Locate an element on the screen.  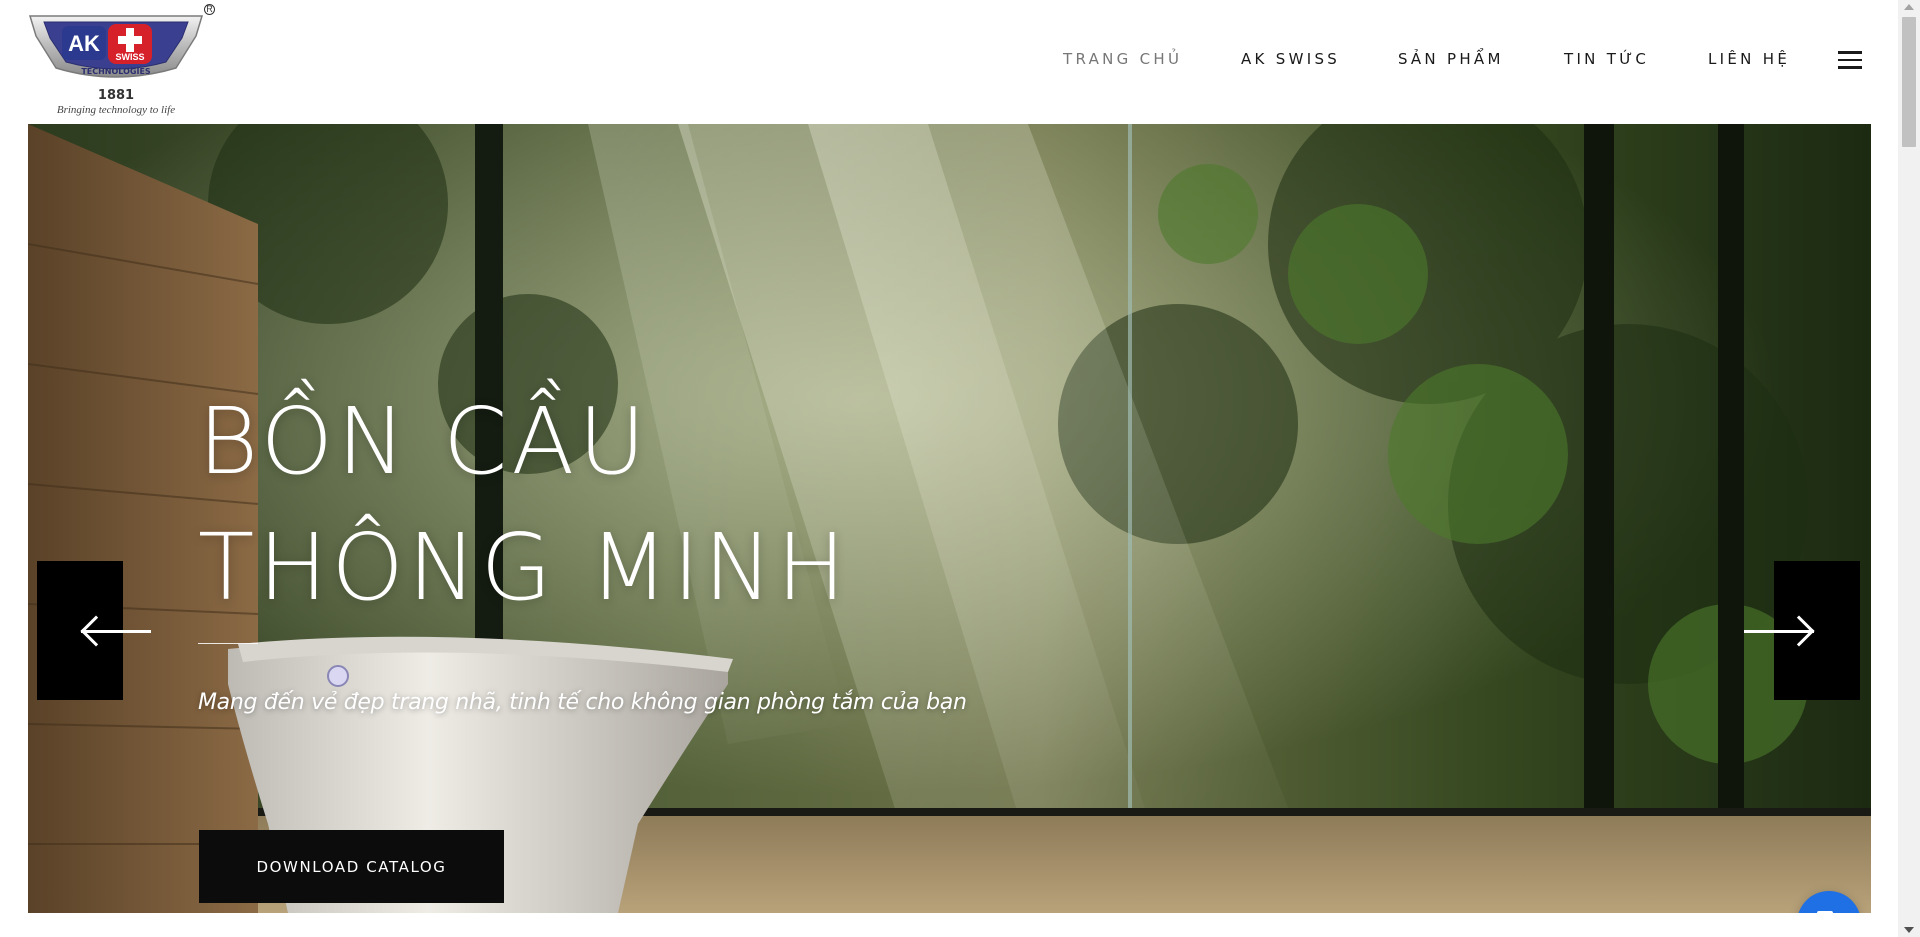
hero-title-line-2: THÔNG MINH is located at coordinates (524, 567).